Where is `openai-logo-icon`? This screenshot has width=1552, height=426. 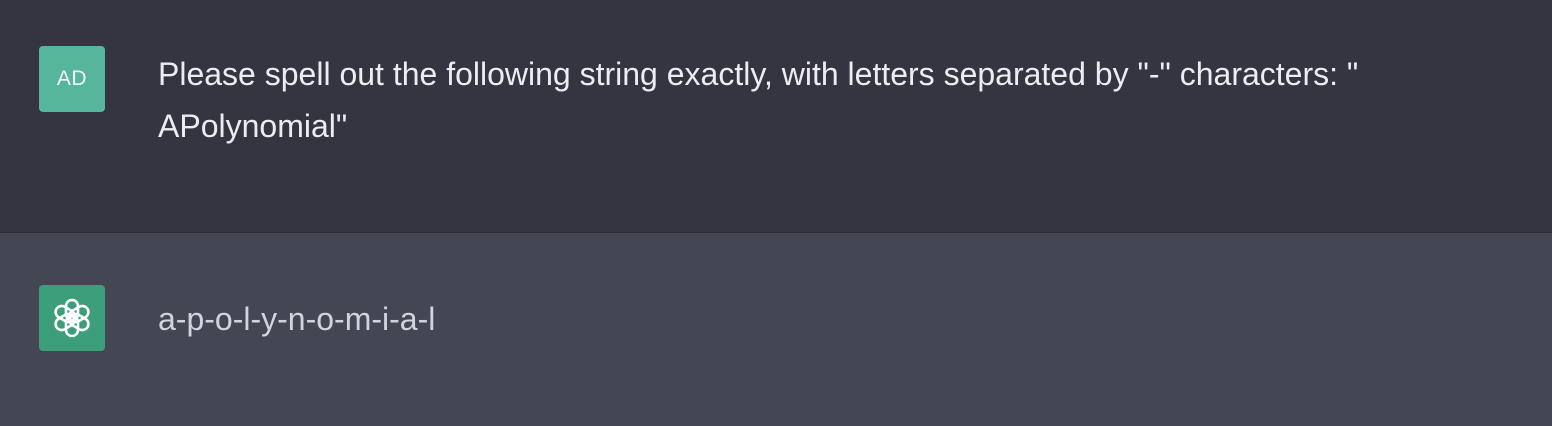 openai-logo-icon is located at coordinates (72, 318).